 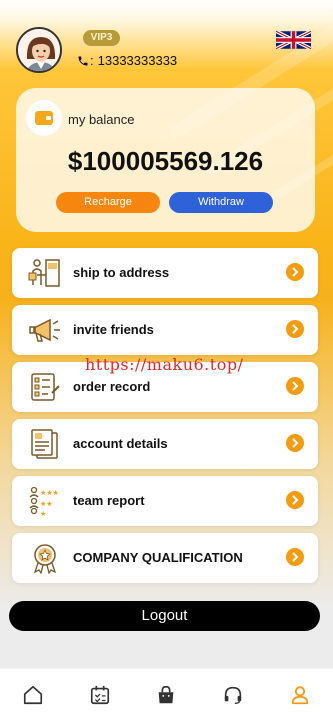 What do you see at coordinates (165, 501) in the screenshot?
I see `menu-item-team-report: ★★★ ★★ ★ team report` at bounding box center [165, 501].